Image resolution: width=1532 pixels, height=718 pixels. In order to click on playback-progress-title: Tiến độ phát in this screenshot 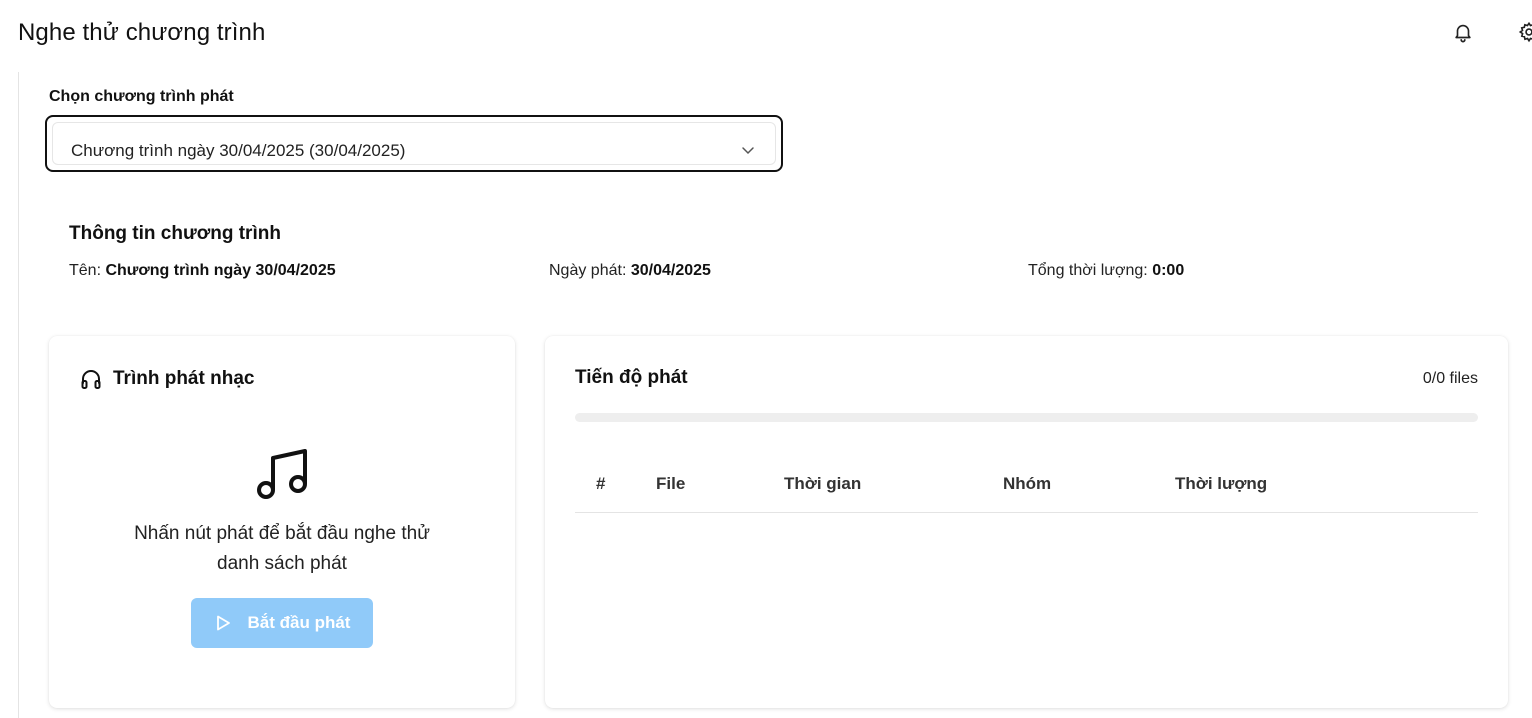, I will do `click(631, 377)`.